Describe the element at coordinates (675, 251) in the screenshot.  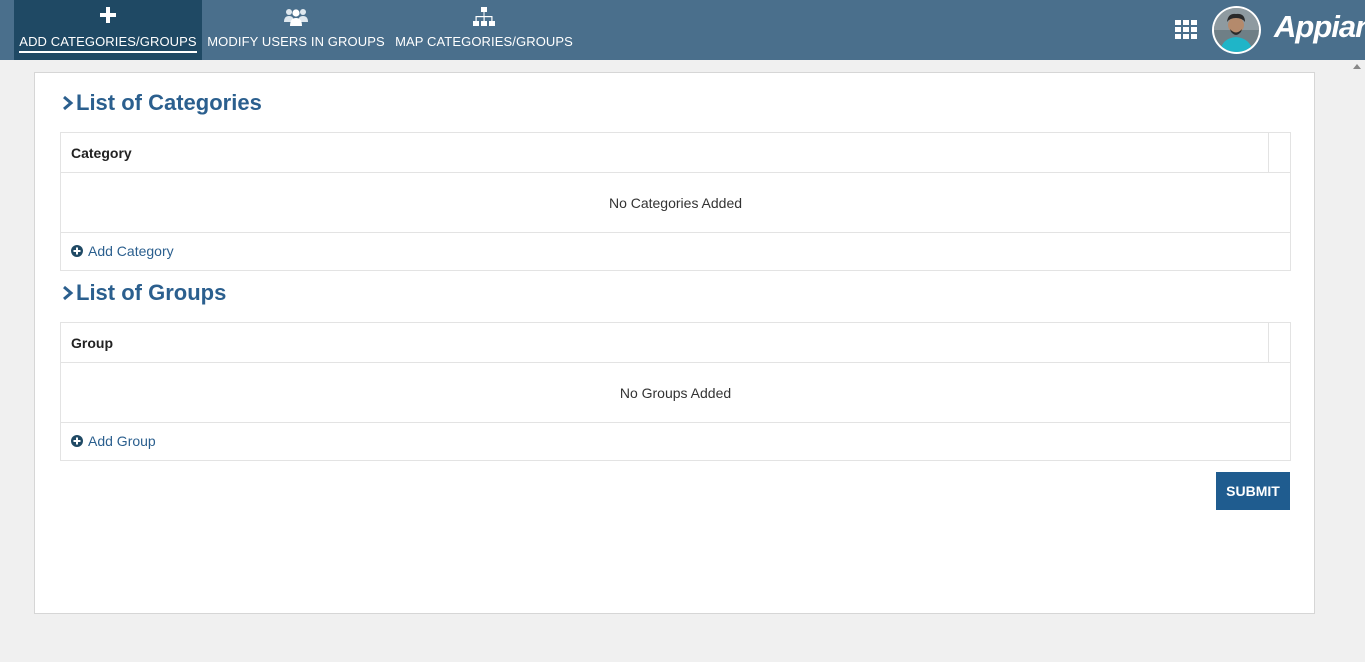
I see `add-category-link: Add Category` at that location.